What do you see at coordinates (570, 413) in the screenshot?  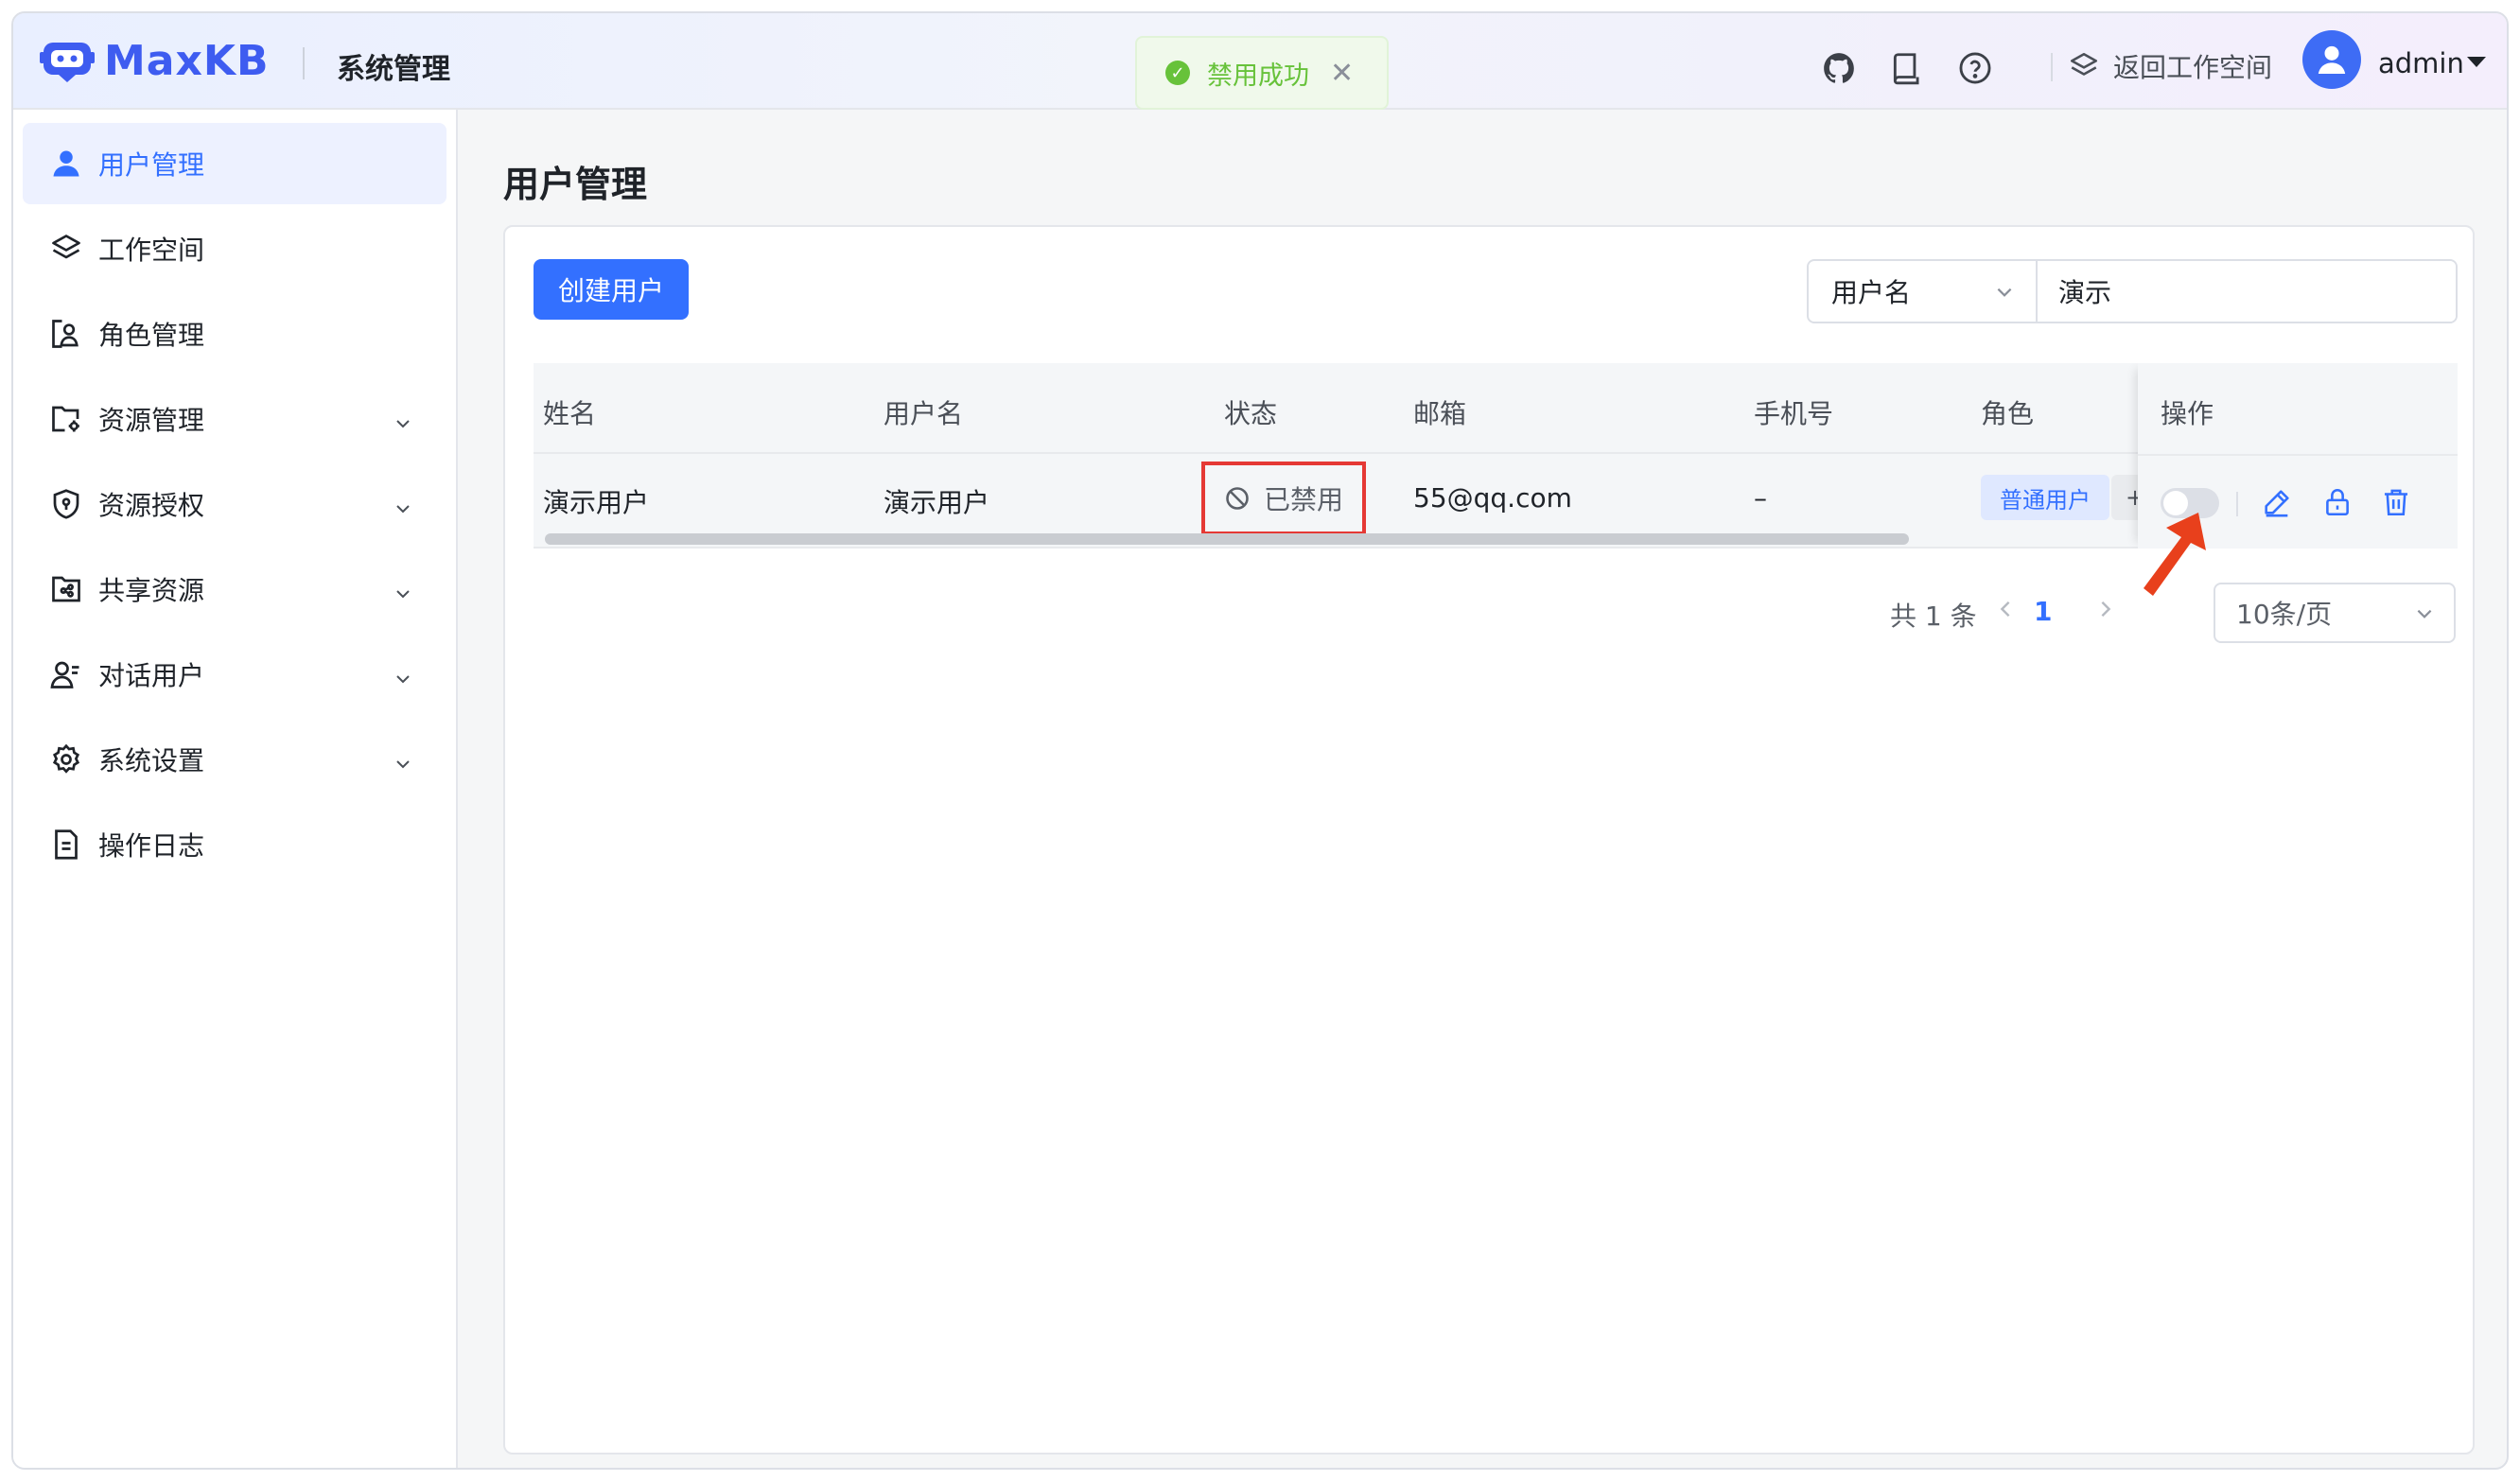 I see `column-header-name: 姓名` at bounding box center [570, 413].